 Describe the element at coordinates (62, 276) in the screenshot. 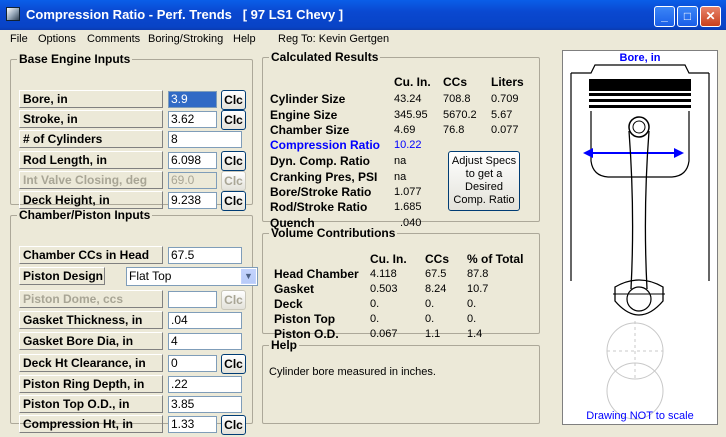

I see `piston-design-label: Piston Design` at that location.